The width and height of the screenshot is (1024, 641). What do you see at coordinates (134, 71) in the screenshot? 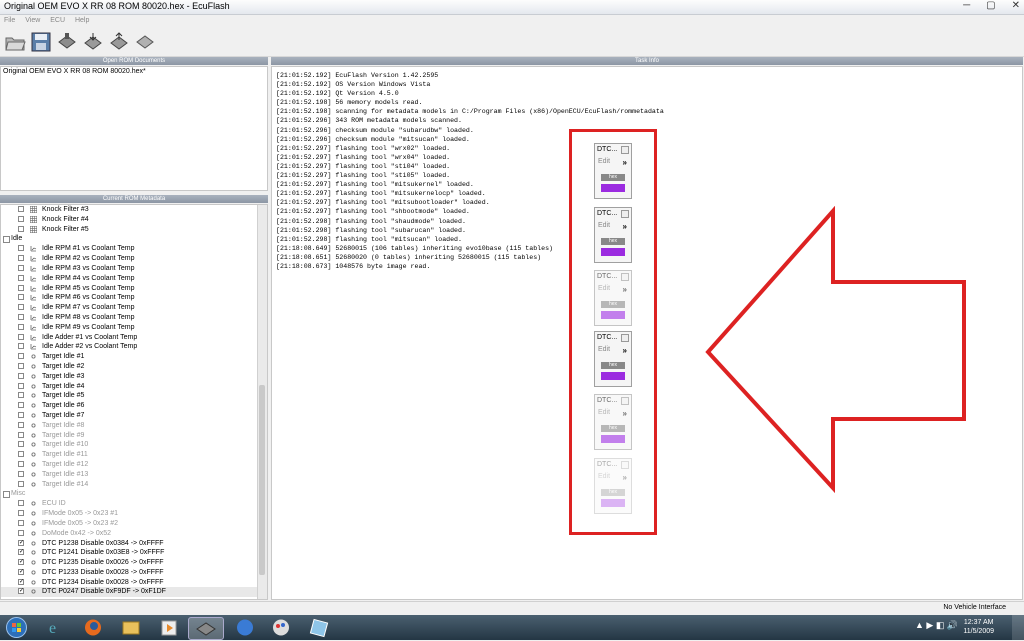
I see `open-rom-item: Original OEM EVO X RR 08 ROM 80020.hex*` at bounding box center [134, 71].